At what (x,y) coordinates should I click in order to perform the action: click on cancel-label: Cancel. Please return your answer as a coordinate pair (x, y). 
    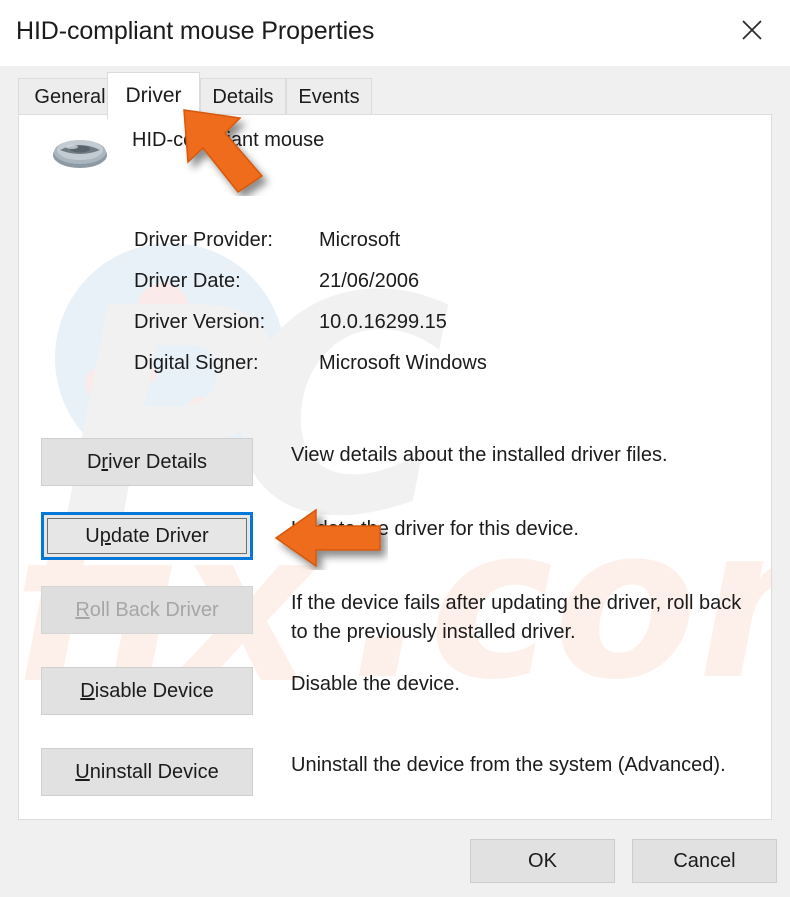
    Looking at the image, I should click on (704, 860).